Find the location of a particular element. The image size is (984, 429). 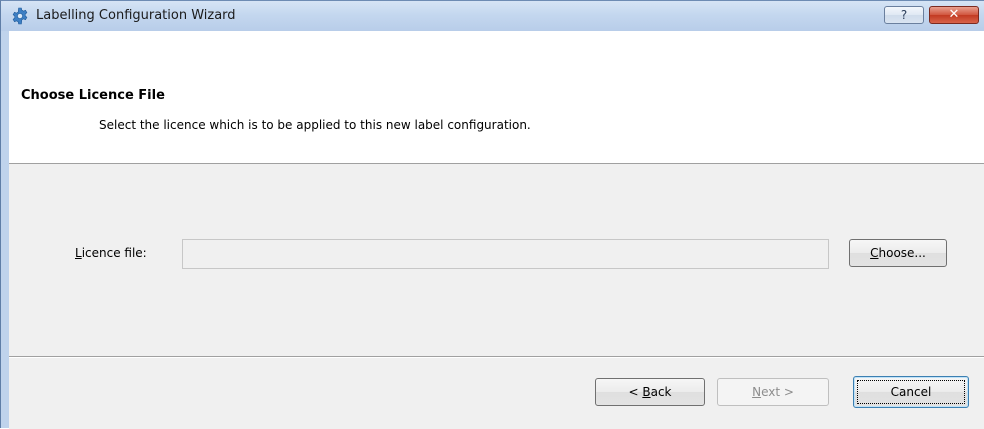

help-button: ? is located at coordinates (904, 15).